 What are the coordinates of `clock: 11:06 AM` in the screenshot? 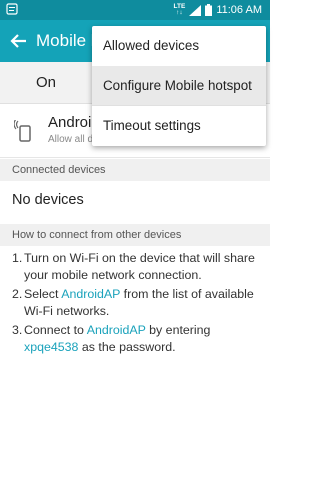 It's located at (239, 10).